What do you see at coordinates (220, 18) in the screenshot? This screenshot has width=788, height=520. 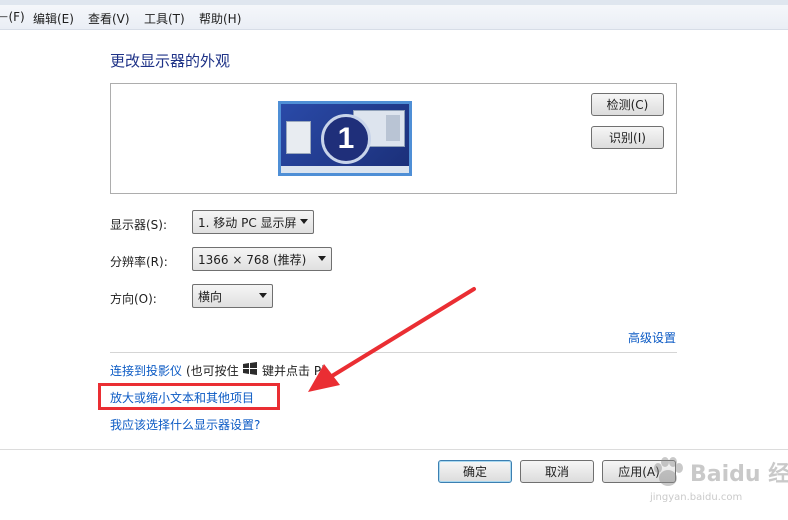 I see `menu-help: 帮助(H)` at bounding box center [220, 18].